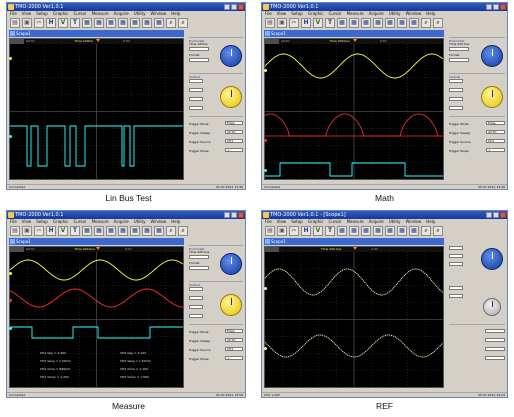  I want to click on scope-display: AUTO Time 100ms 0.0V, so click(96, 109).